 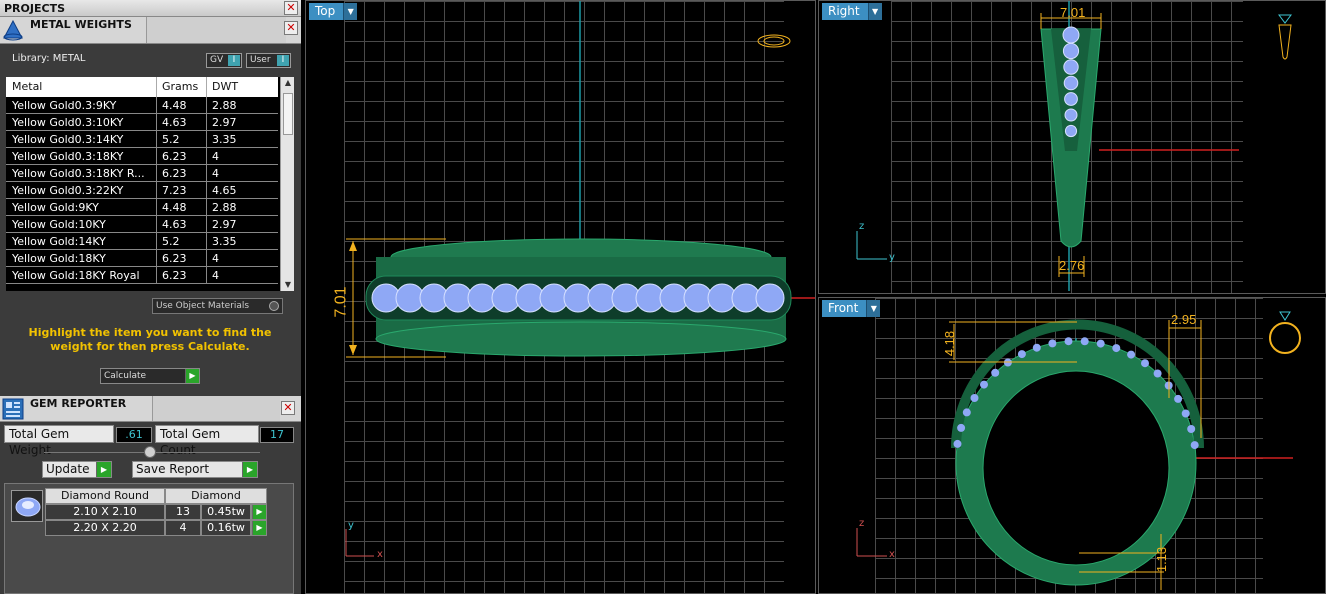 I want to click on metal-cell-grams: 4.48, so click(x=174, y=207).